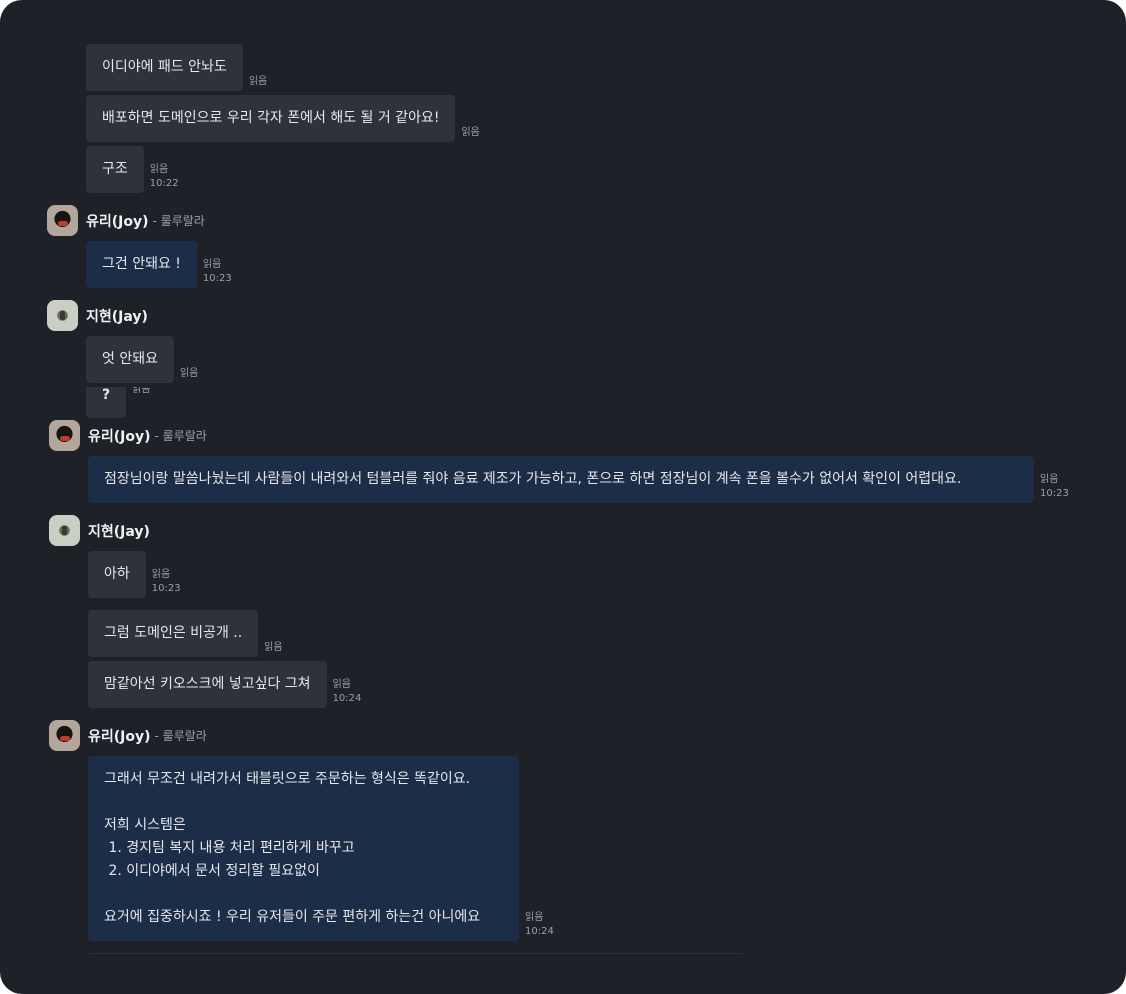  I want to click on message-bubble: 엇 안돼요, so click(130, 359).